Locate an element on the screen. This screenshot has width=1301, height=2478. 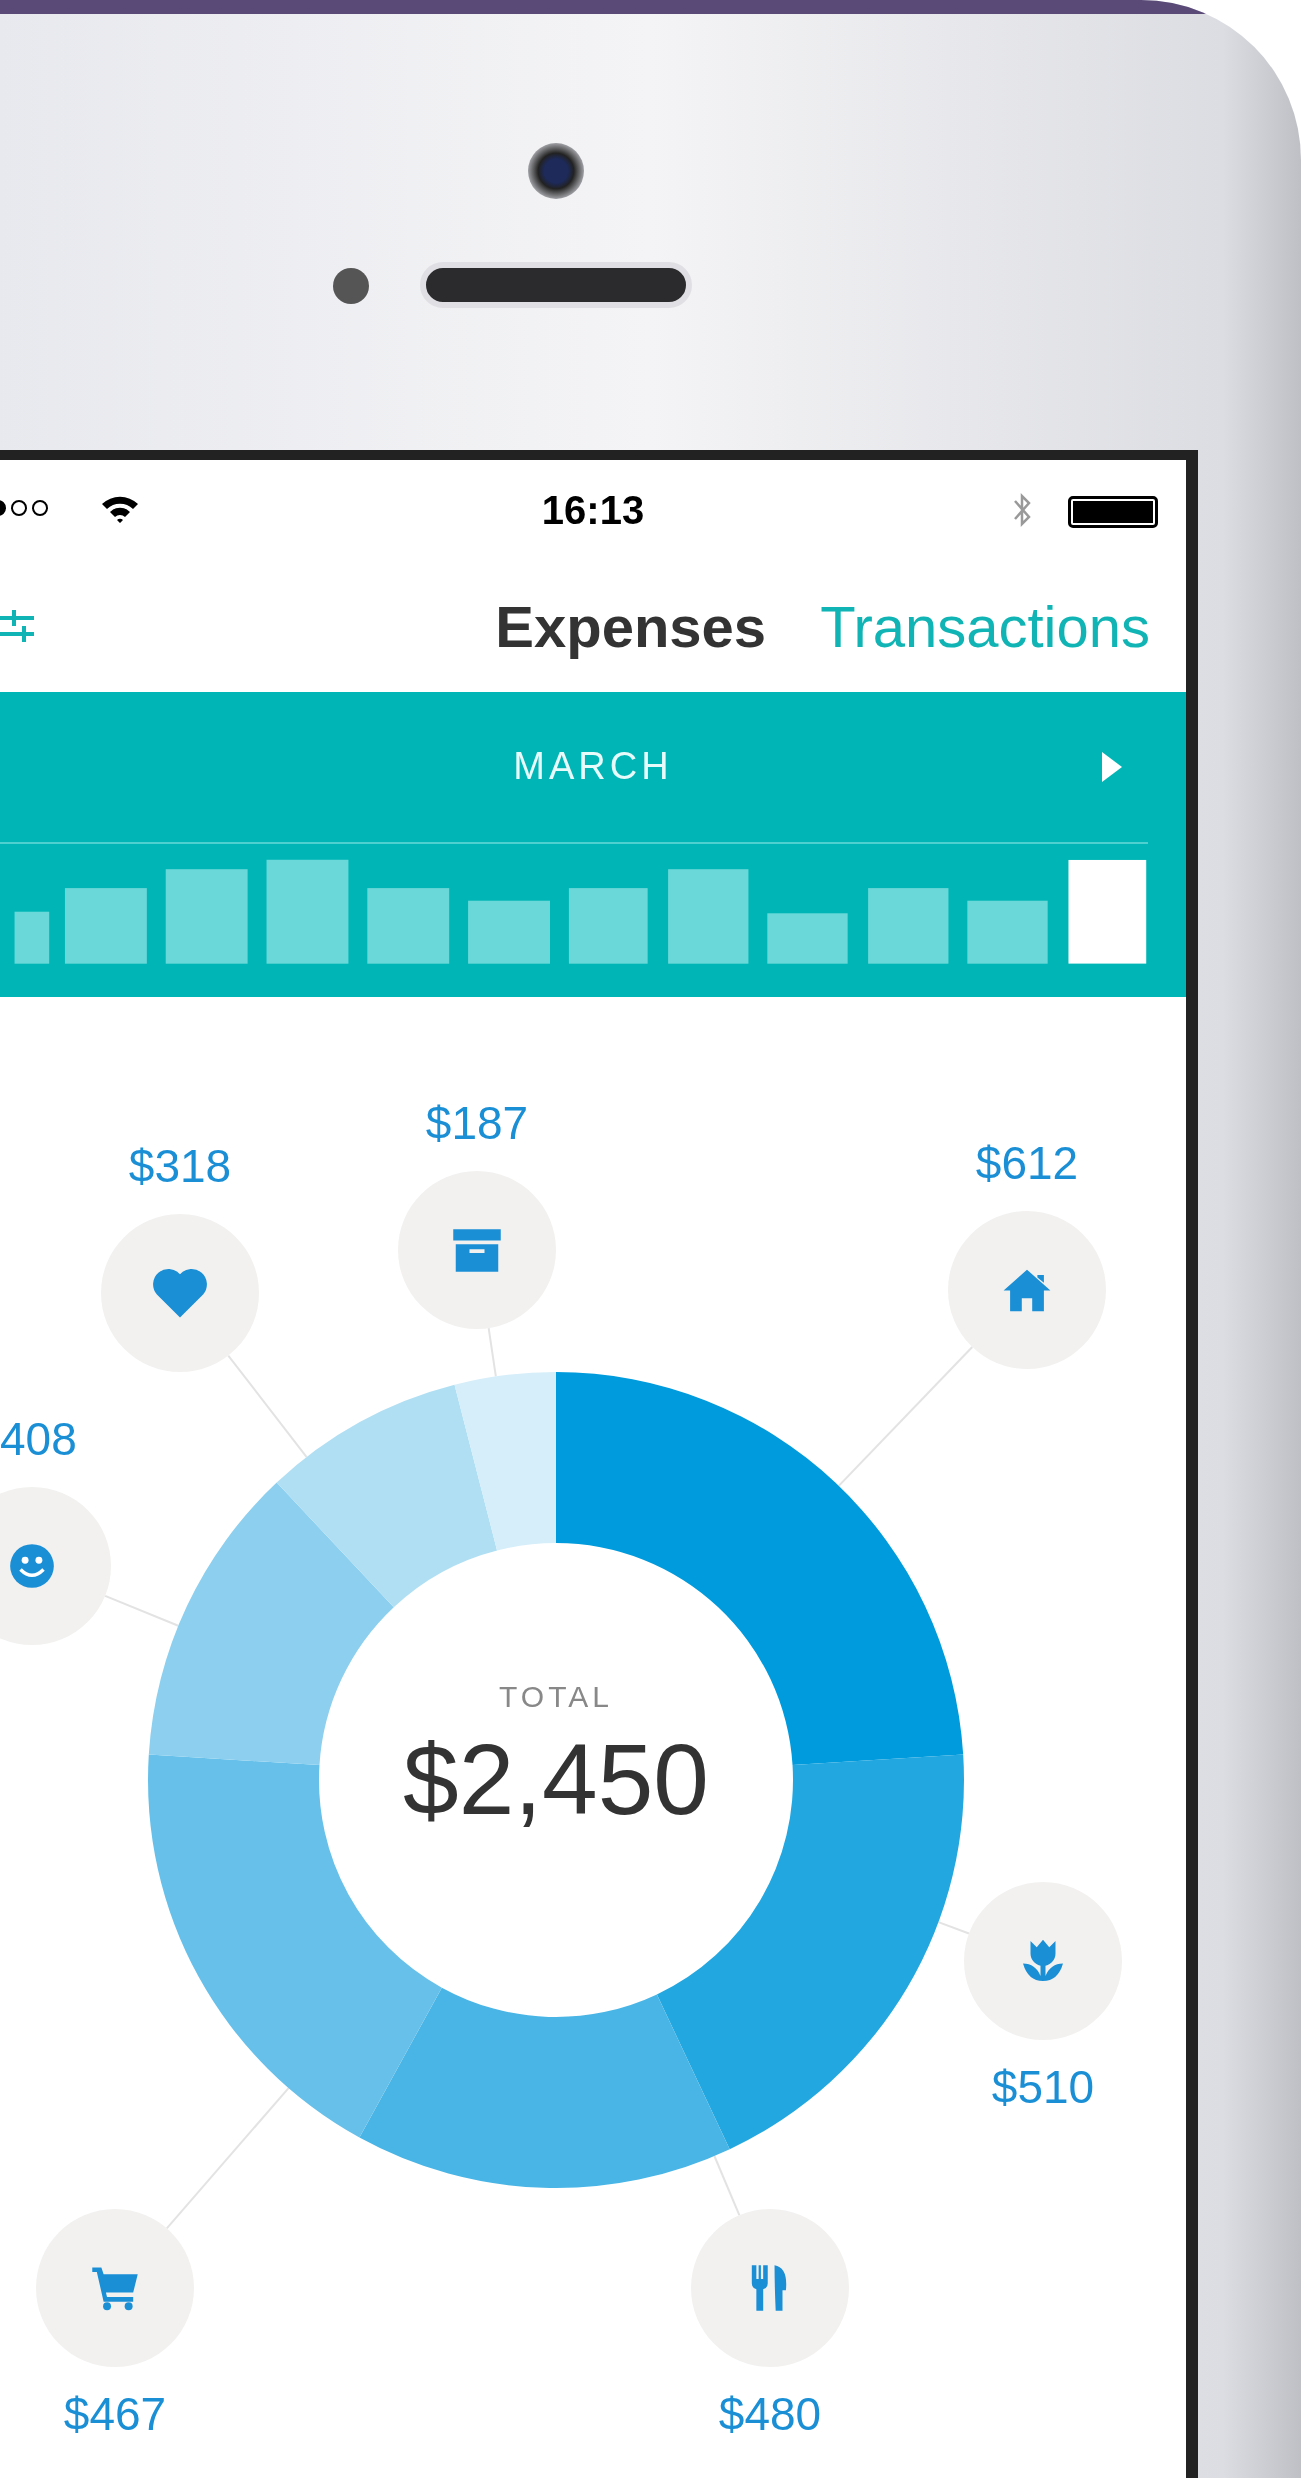
month-label: MARCH is located at coordinates (593, 767).